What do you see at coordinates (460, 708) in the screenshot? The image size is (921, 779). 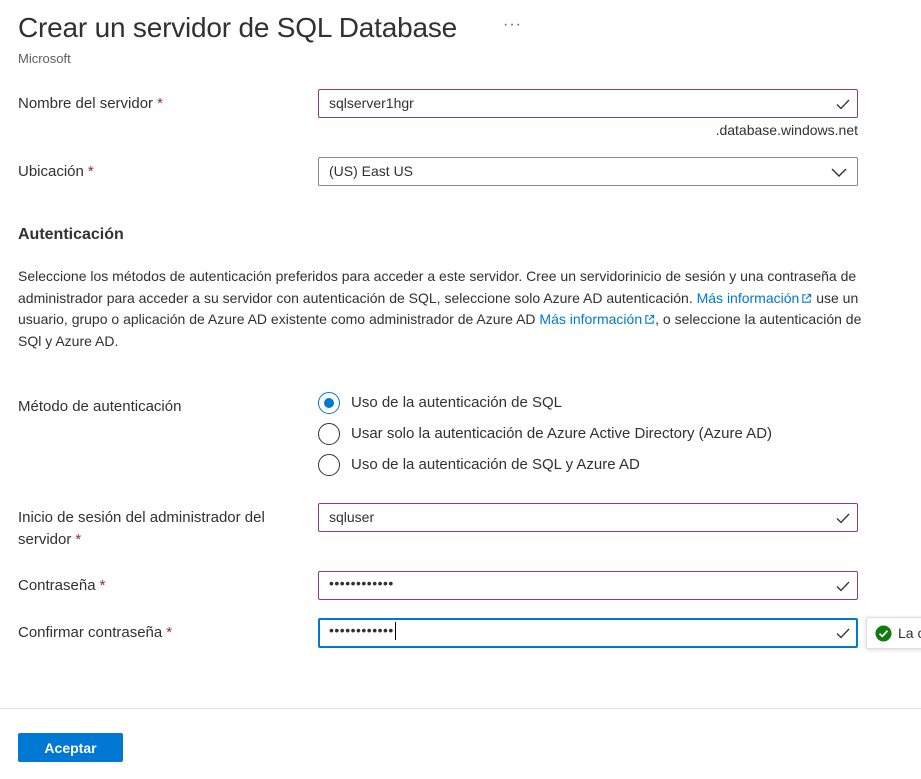 I see `footer-divider` at bounding box center [460, 708].